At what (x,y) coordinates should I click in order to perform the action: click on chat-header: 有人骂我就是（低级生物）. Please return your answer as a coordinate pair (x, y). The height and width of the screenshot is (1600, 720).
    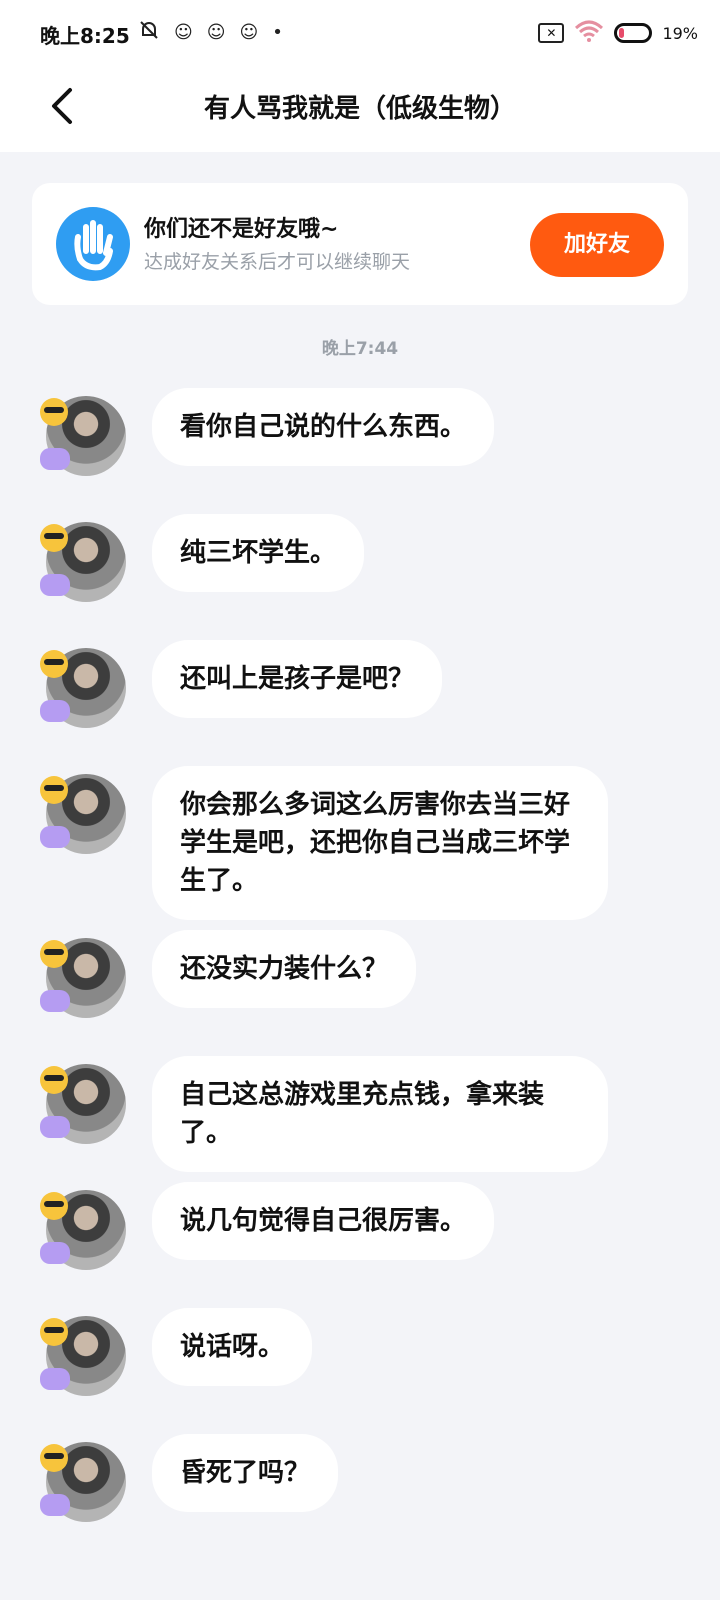
    Looking at the image, I should click on (360, 109).